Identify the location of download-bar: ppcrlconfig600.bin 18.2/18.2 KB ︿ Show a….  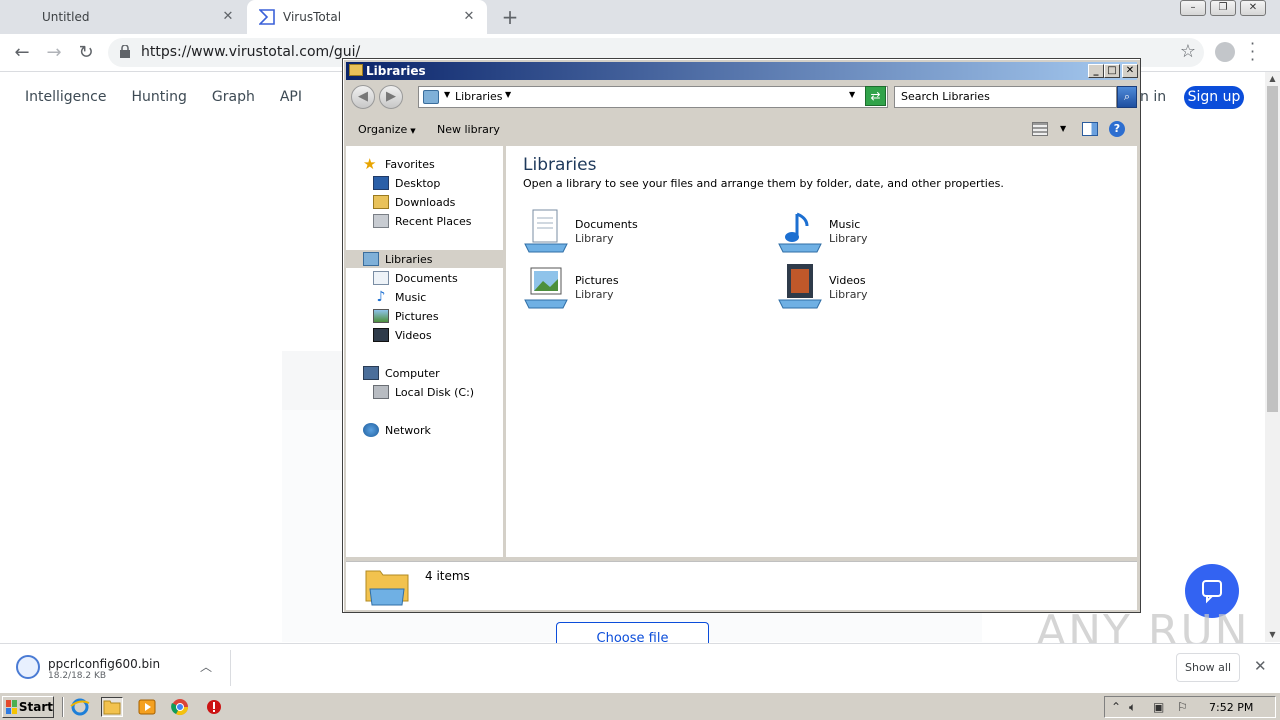
(640, 667).